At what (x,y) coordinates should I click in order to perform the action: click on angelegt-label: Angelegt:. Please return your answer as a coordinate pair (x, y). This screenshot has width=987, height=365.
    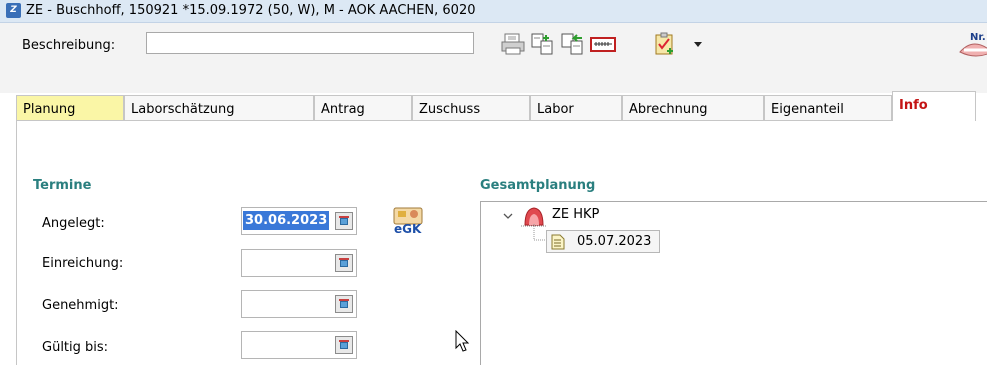
    Looking at the image, I should click on (73, 223).